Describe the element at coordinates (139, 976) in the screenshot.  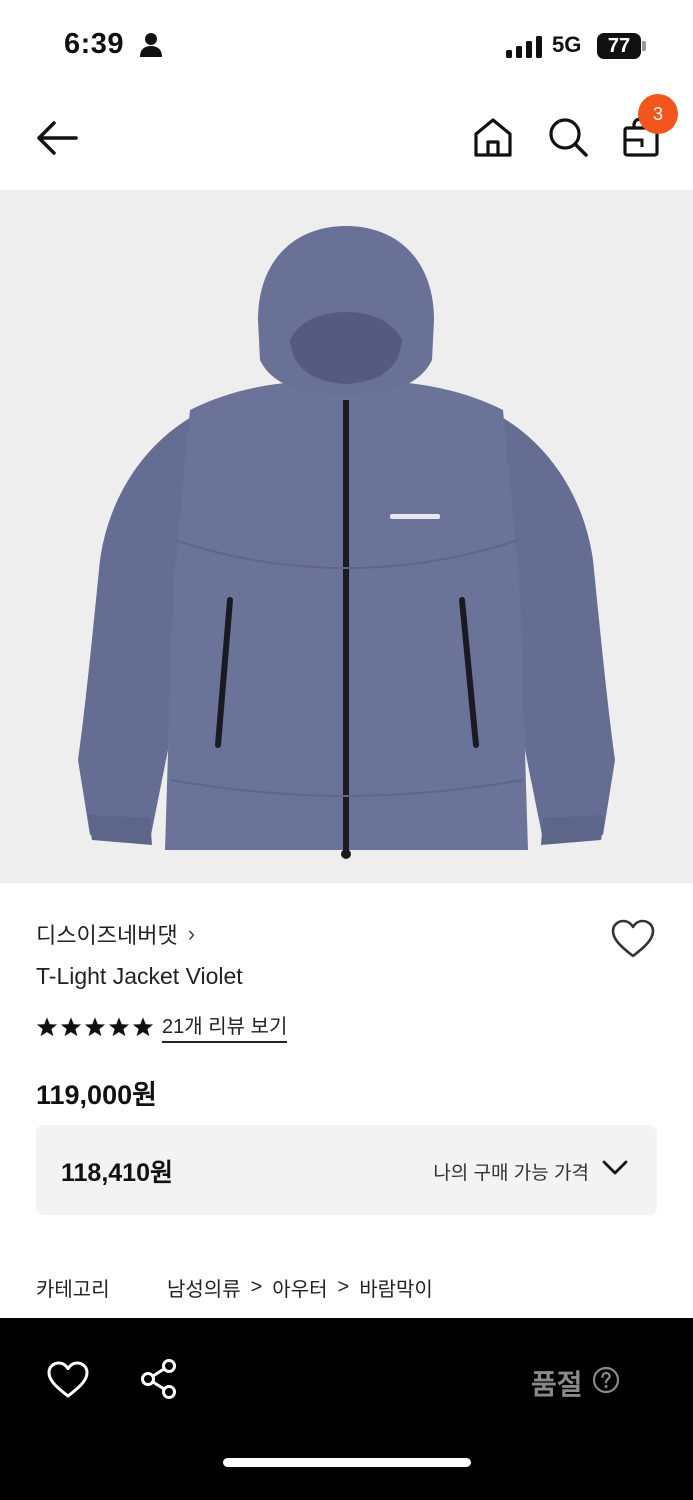
I see `product-name: T-Light Jacket Violet` at that location.